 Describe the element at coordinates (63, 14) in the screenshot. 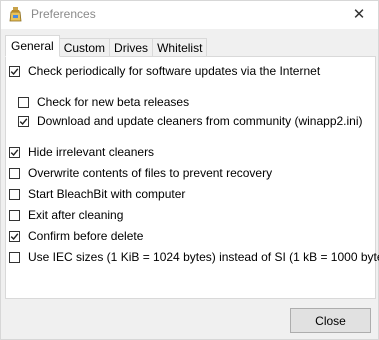

I see `window-title: Preferences` at that location.